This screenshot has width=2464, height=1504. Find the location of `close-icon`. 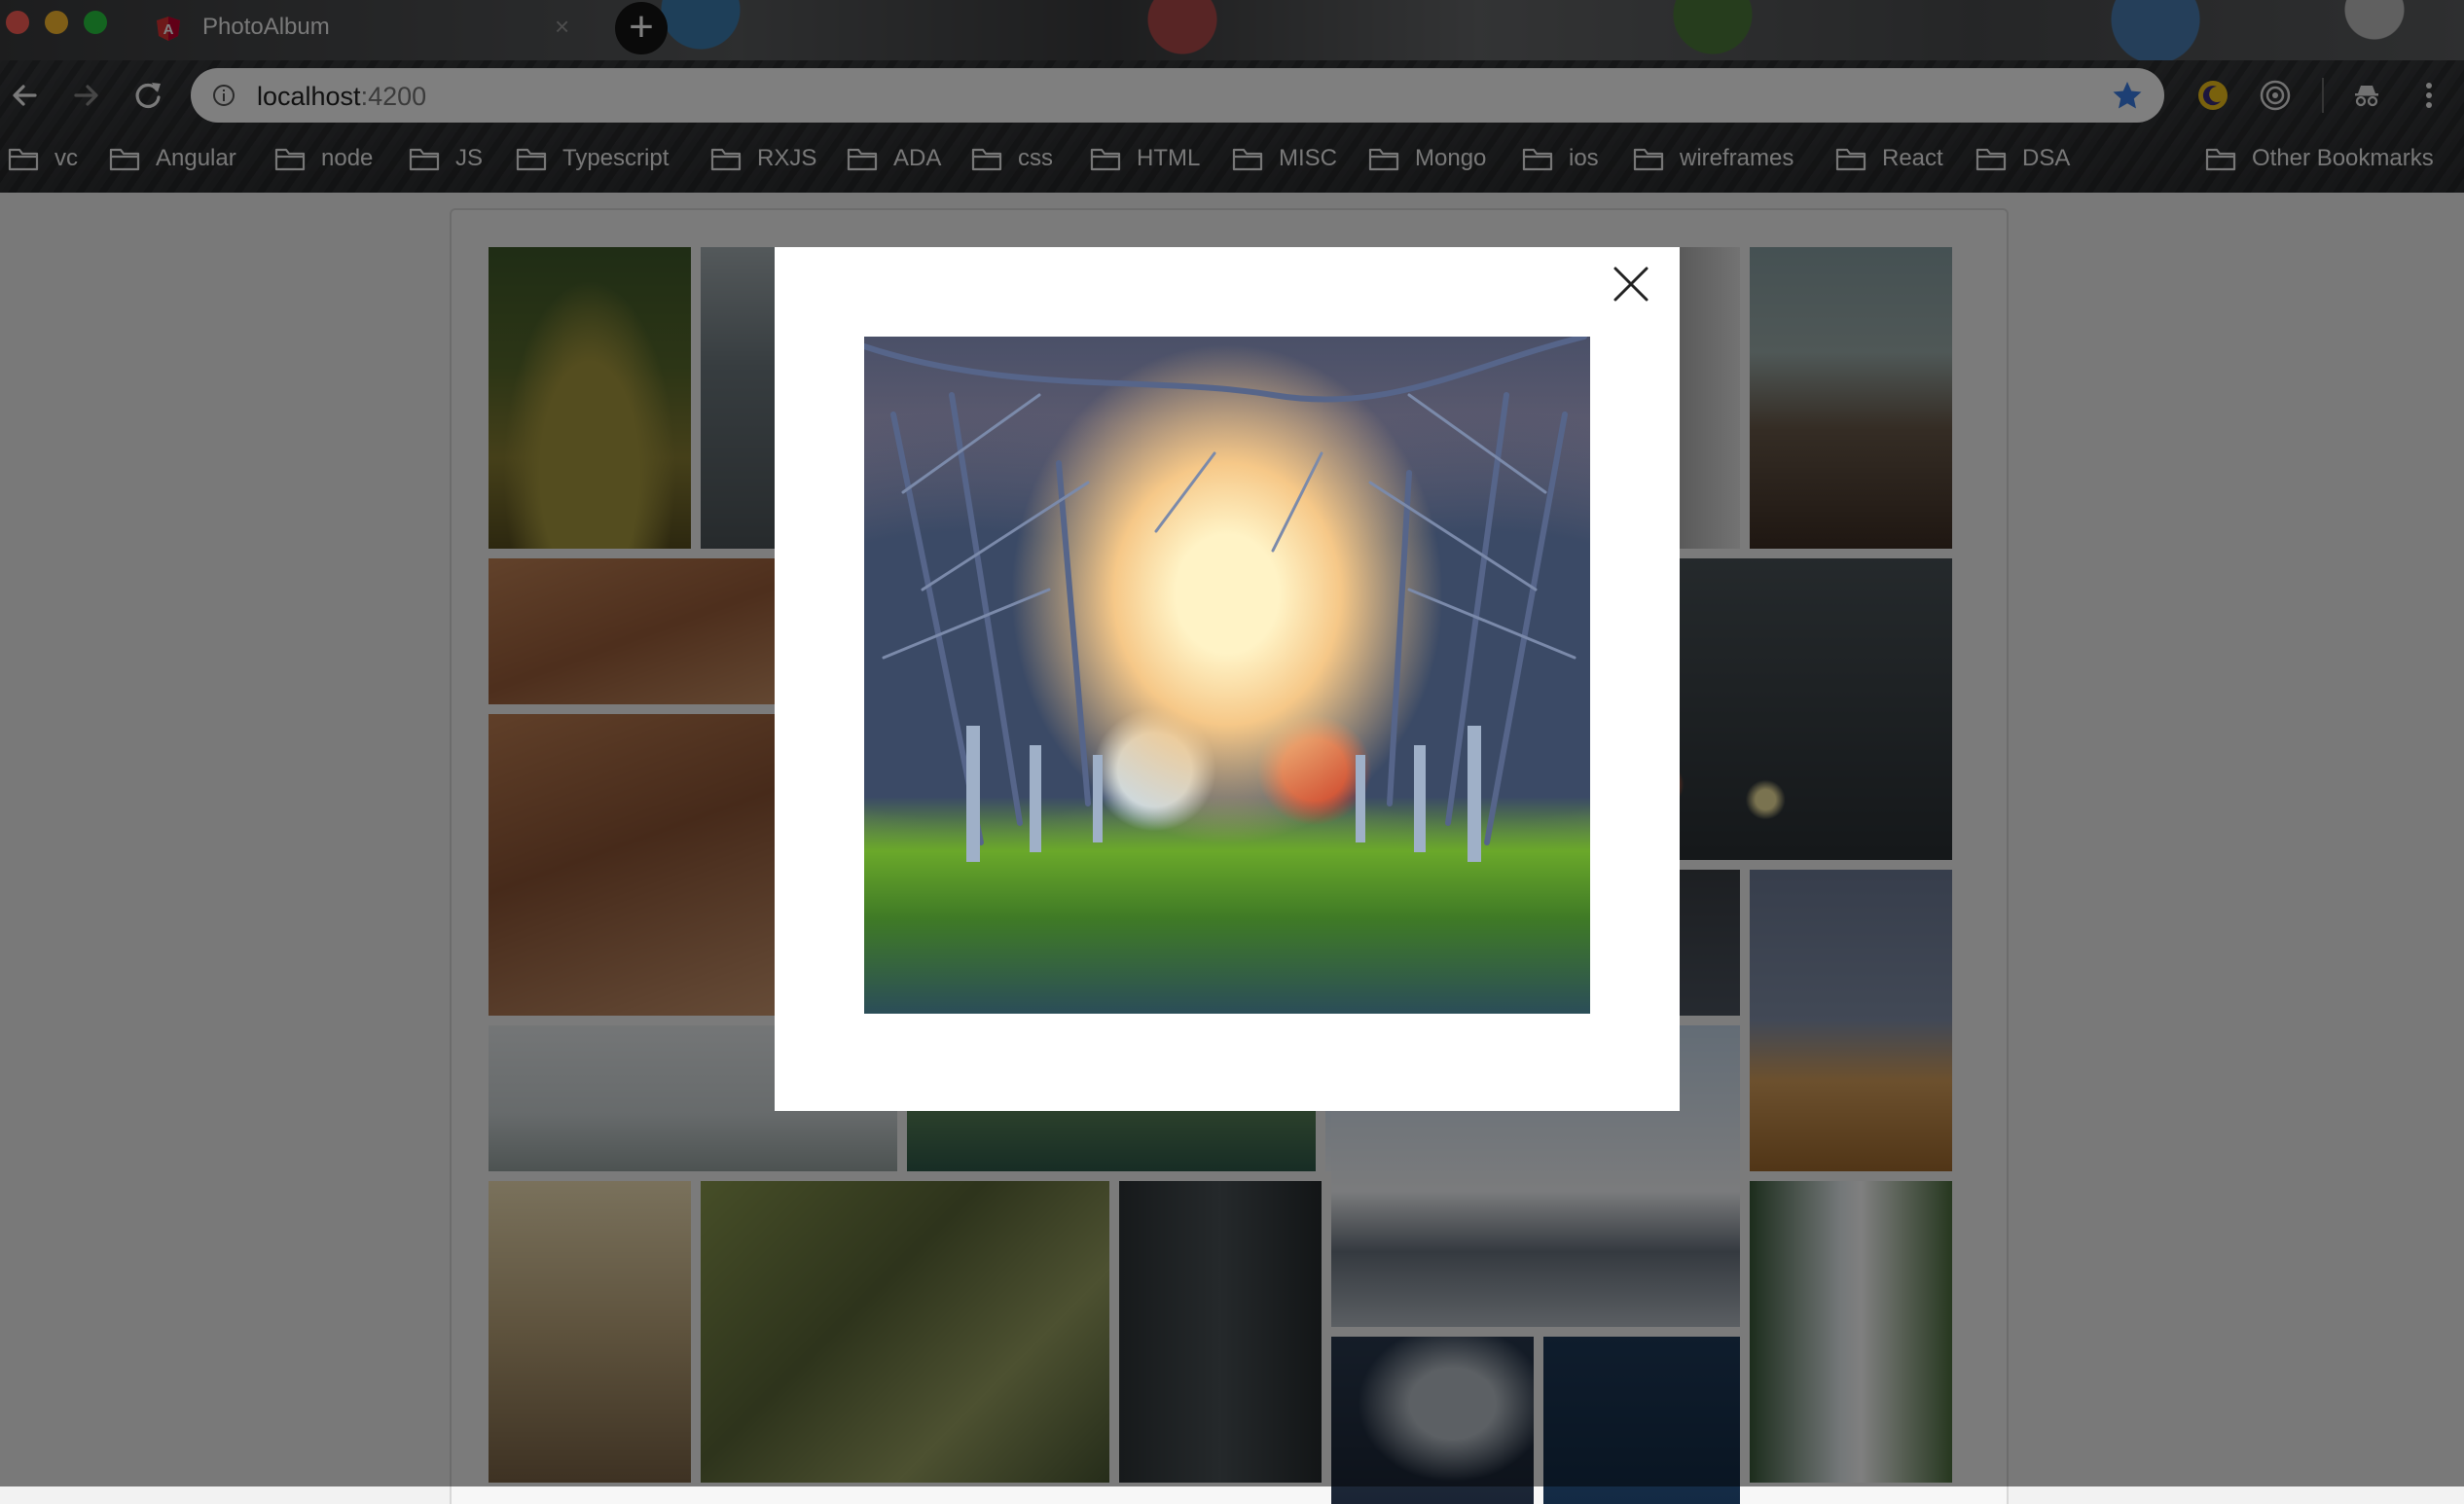

close-icon is located at coordinates (1631, 284).